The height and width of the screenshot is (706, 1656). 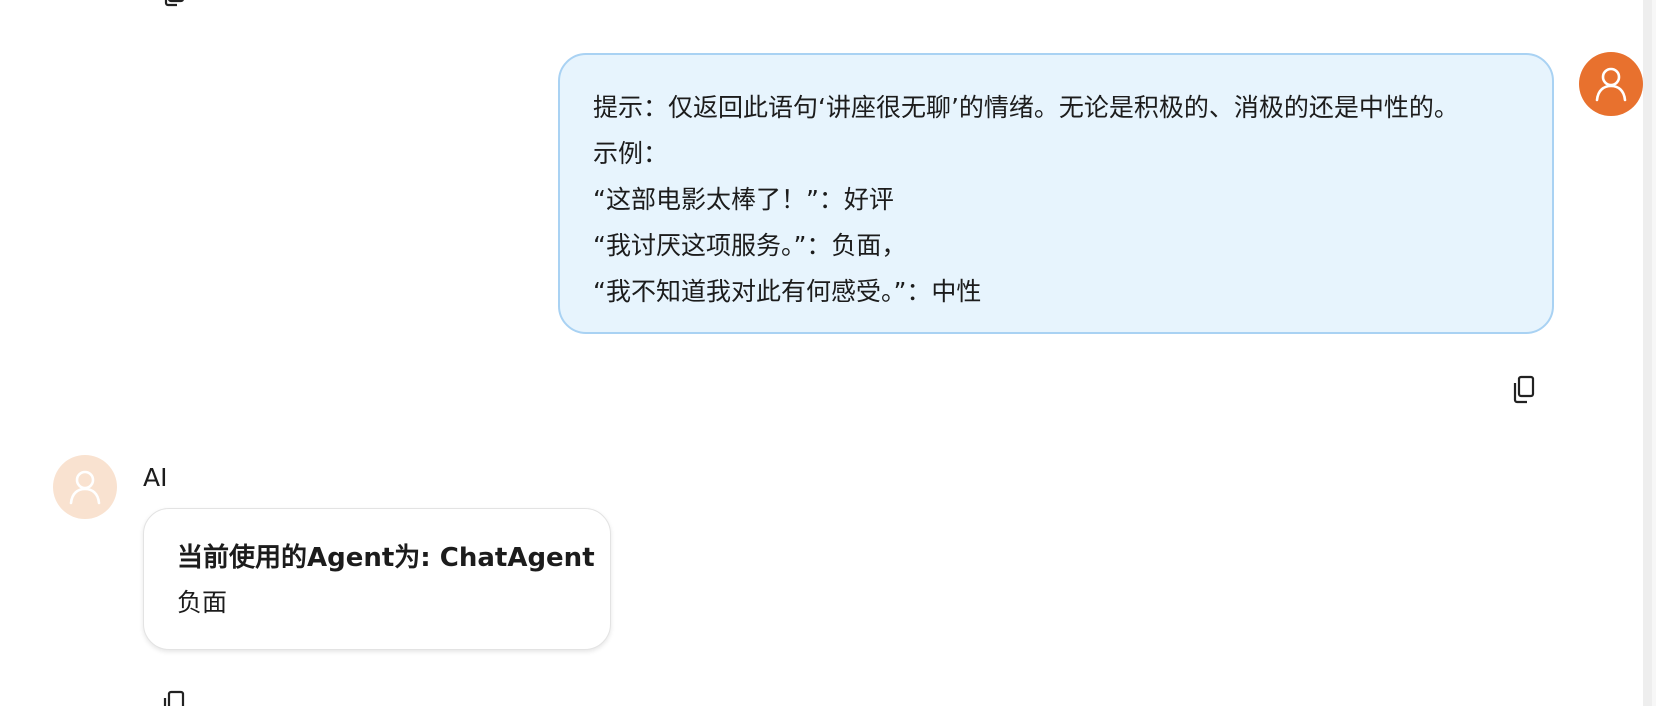 I want to click on scrollbar-thumb, so click(x=1647, y=353).